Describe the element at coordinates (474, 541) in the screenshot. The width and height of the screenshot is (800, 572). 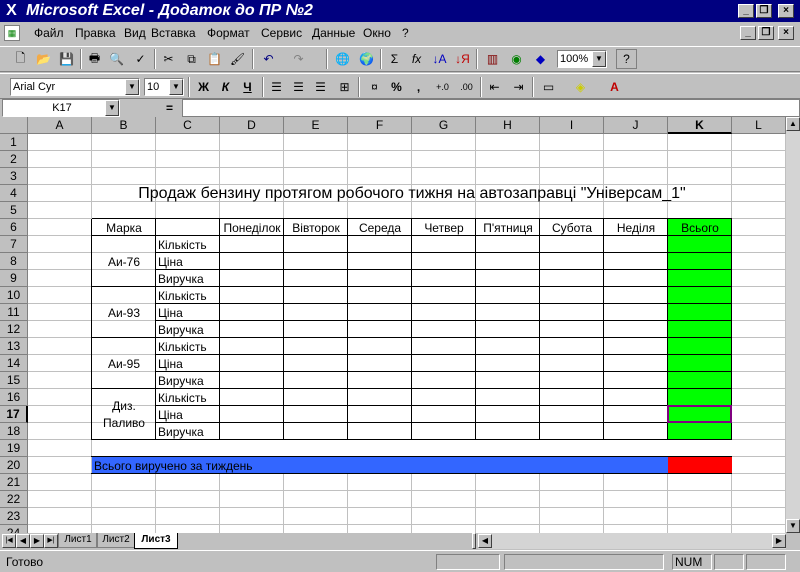
I see `tab-split-handle` at that location.